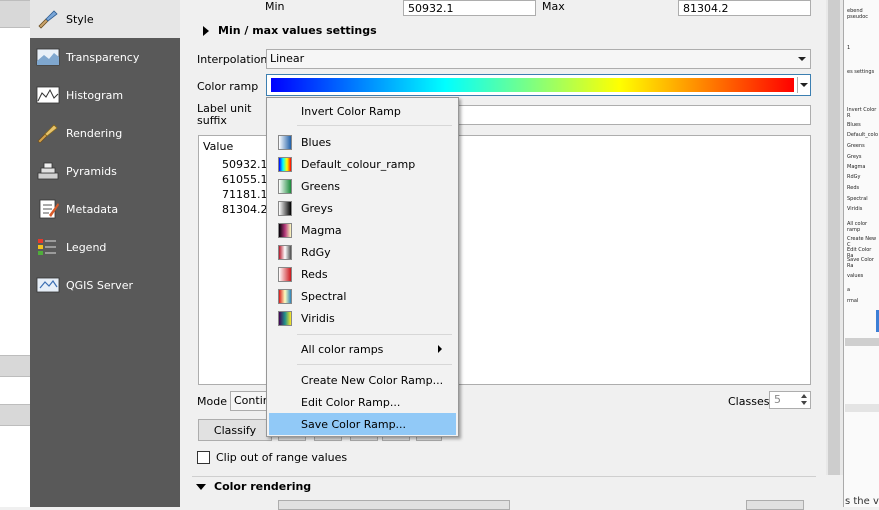 The height and width of the screenshot is (510, 879). What do you see at coordinates (863, 135) in the screenshot?
I see `background-text: Default_colo` at bounding box center [863, 135].